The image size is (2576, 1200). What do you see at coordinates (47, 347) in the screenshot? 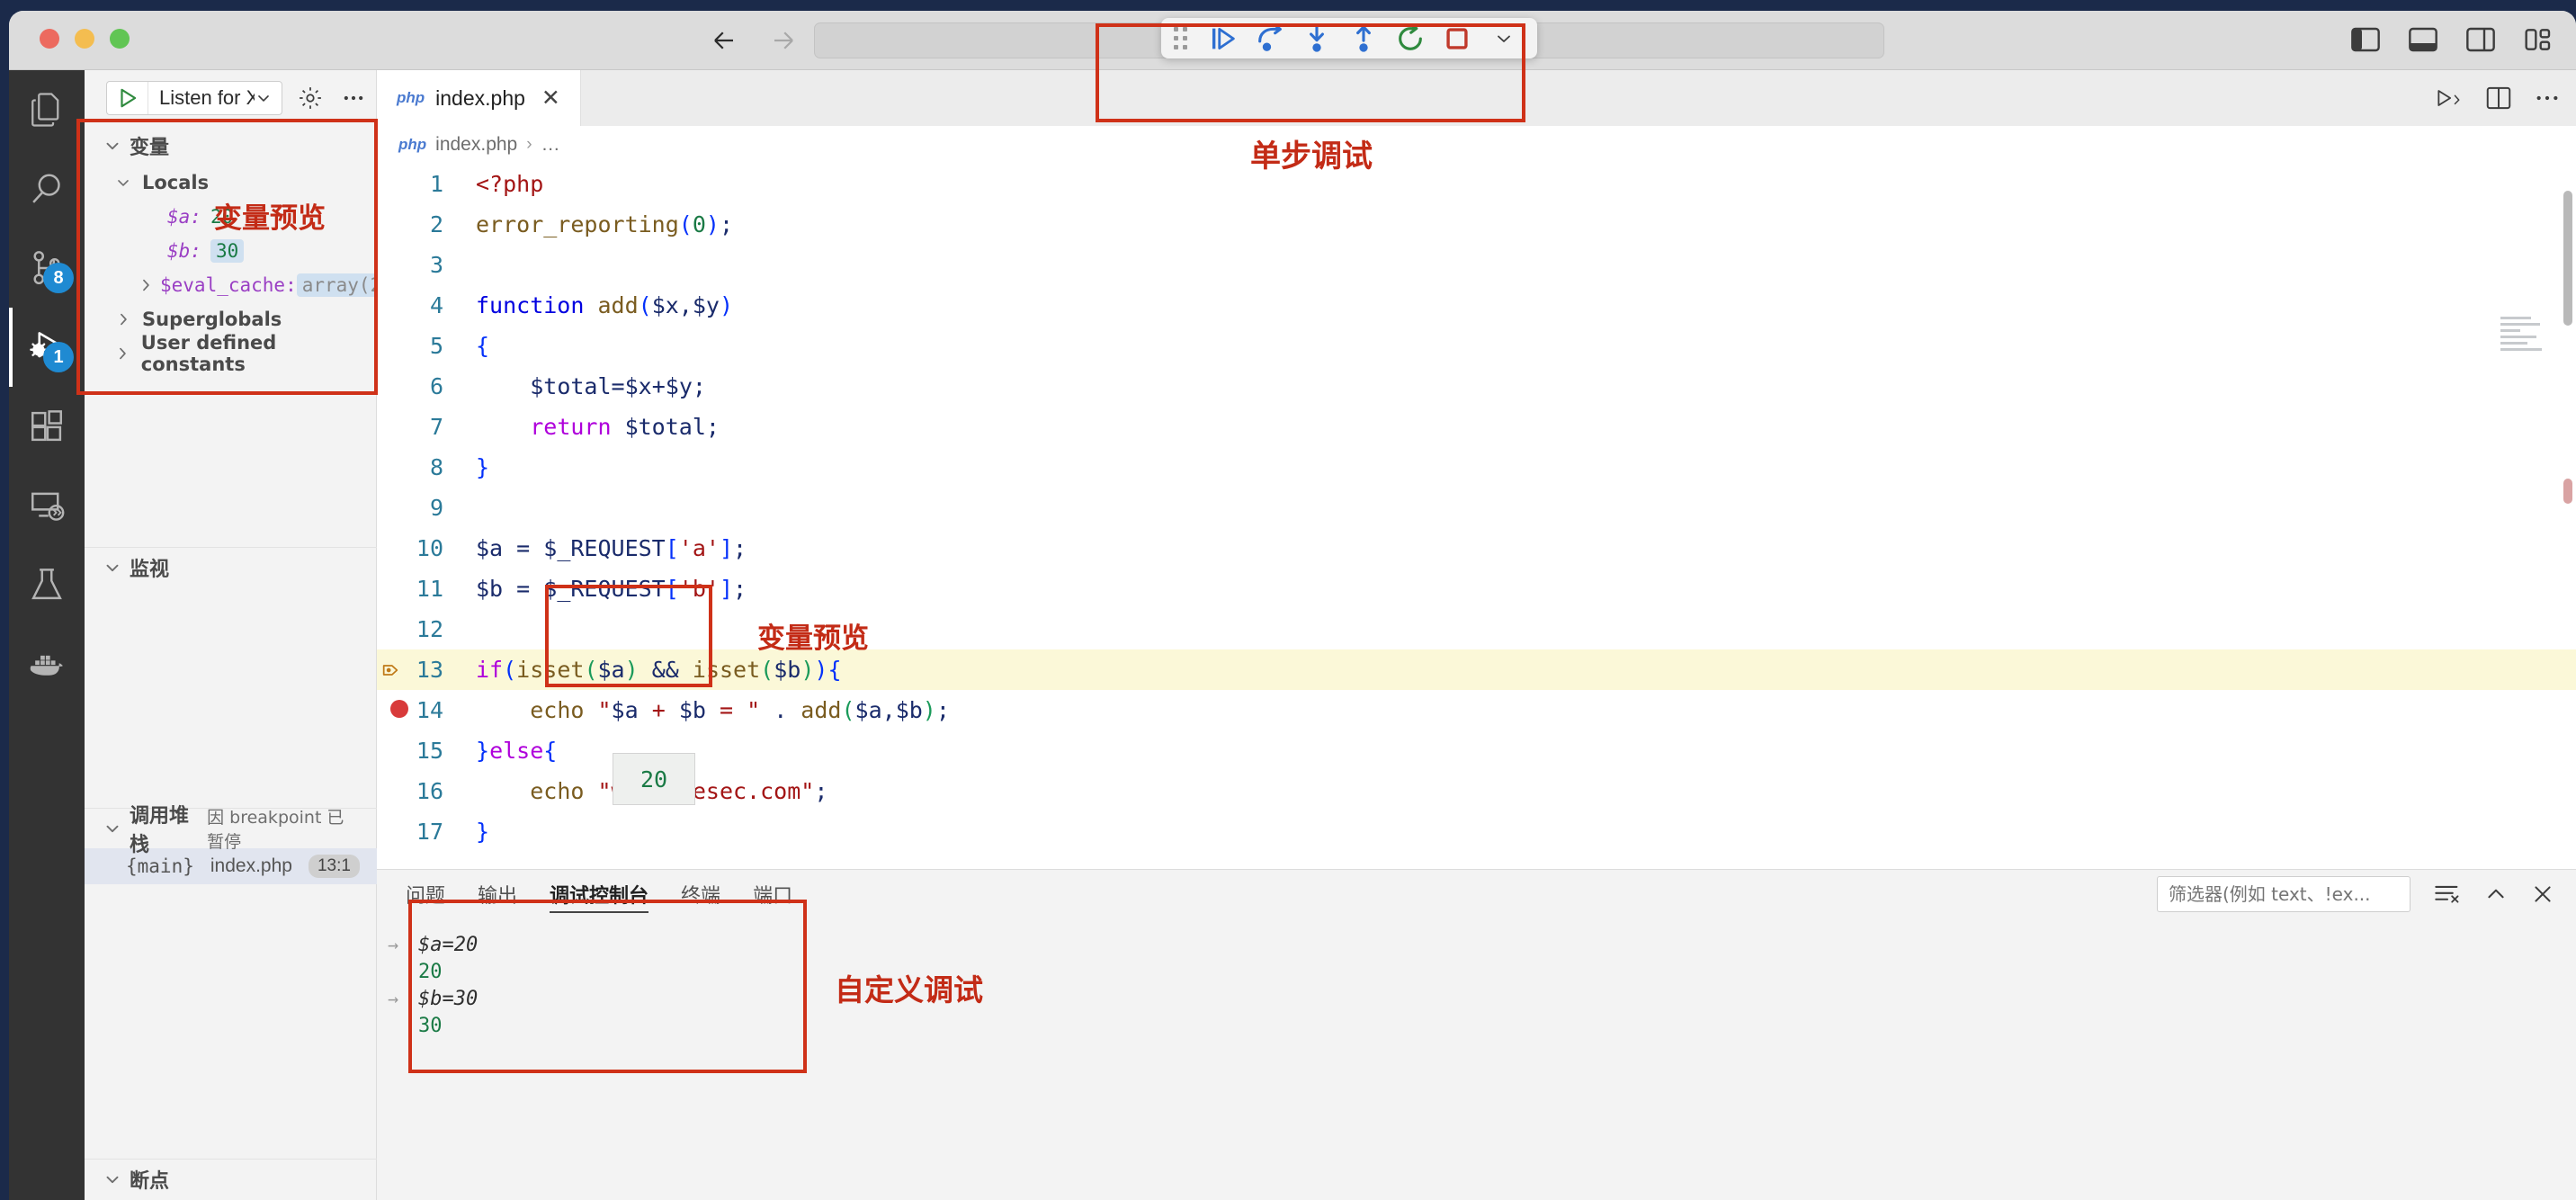
I see `sidebar-item-run-and-debug: 1` at bounding box center [47, 347].